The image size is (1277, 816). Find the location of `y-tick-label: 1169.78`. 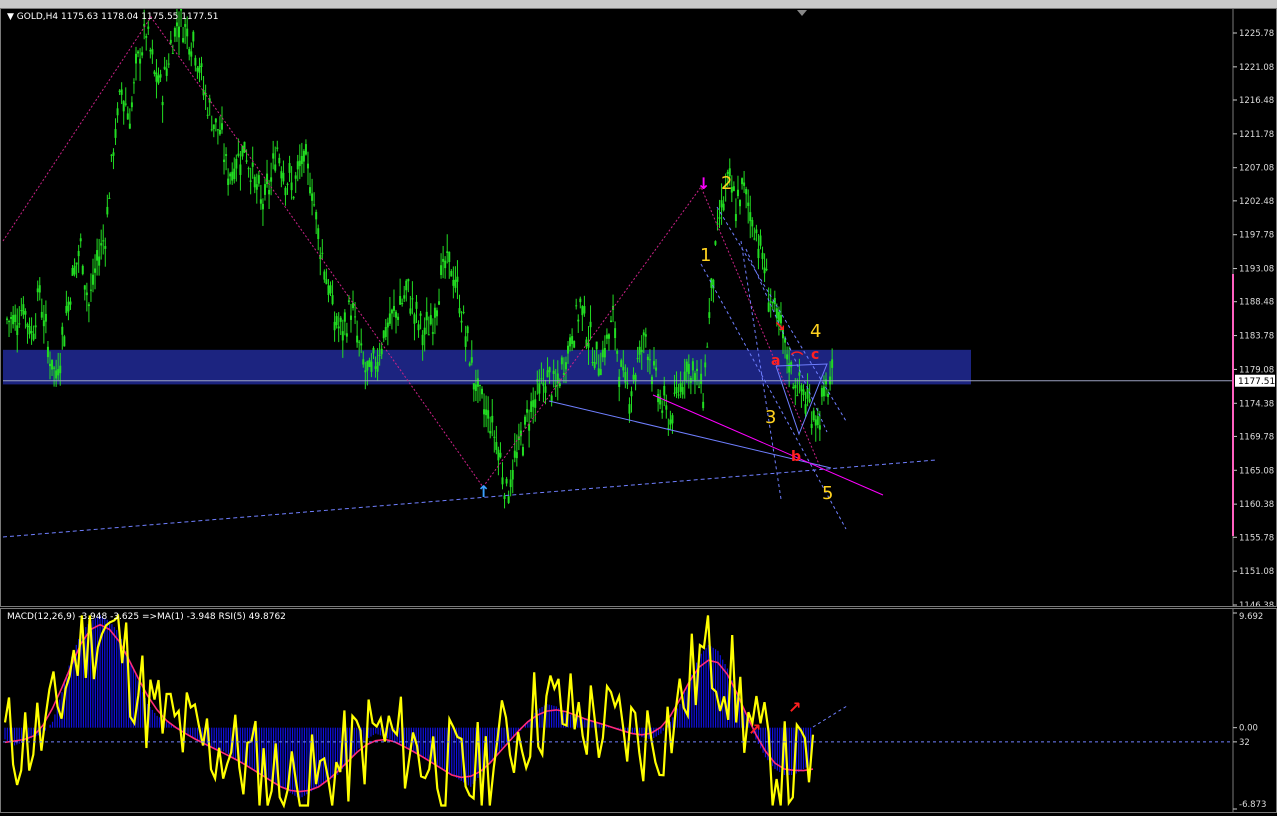

y-tick-label: 1169.78 is located at coordinates (1256, 437).